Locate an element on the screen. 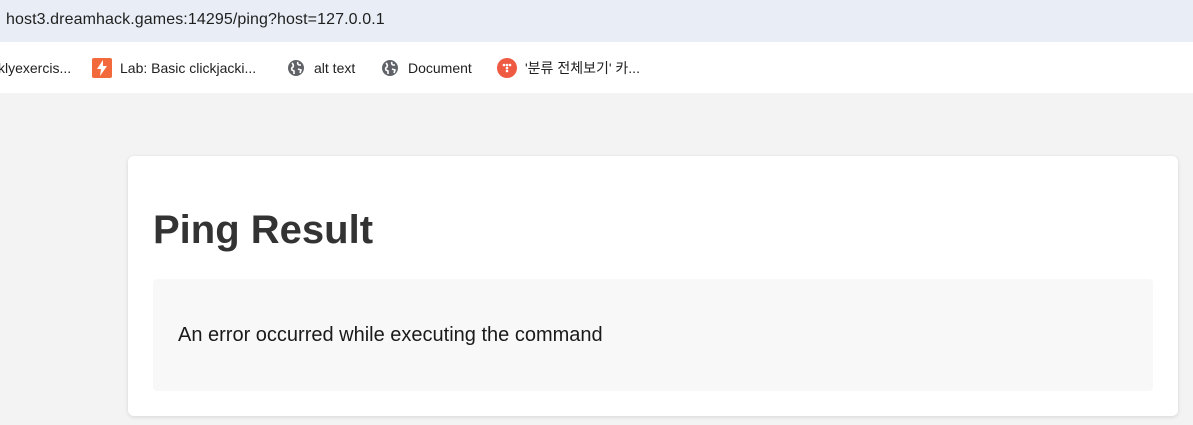 The image size is (1193, 425). bookmark-label: alt text is located at coordinates (335, 68).